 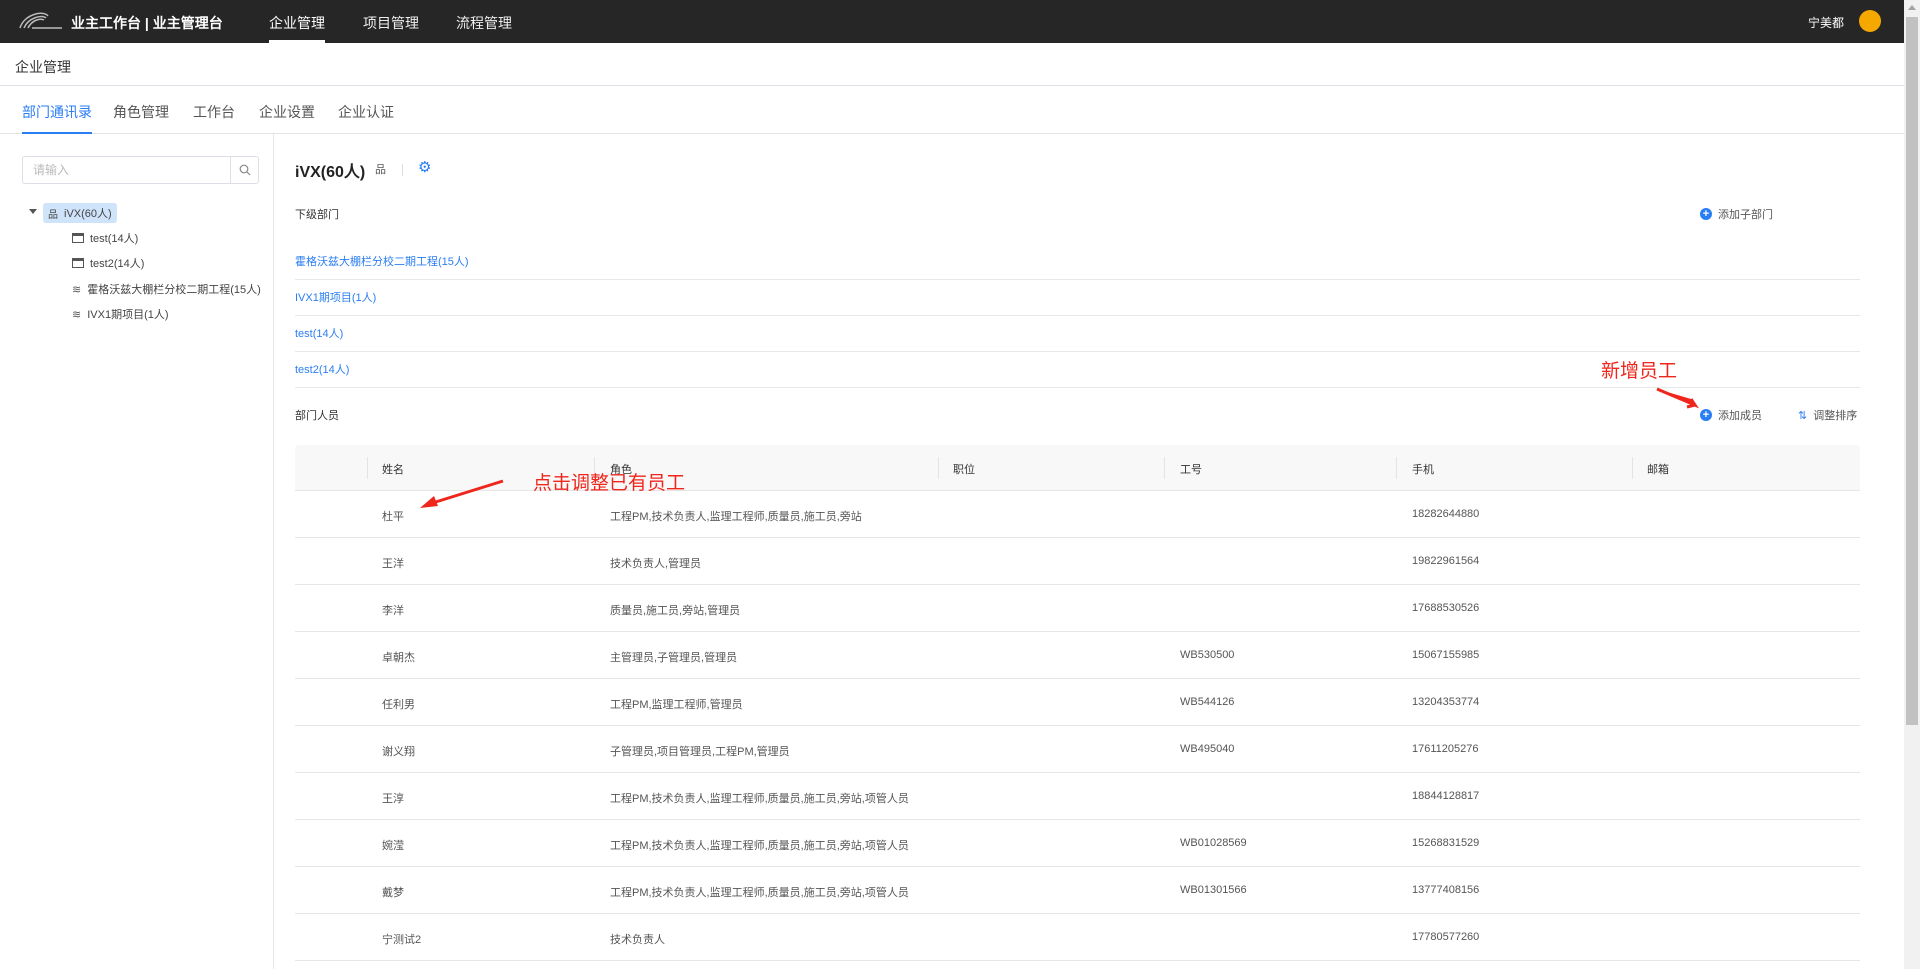 What do you see at coordinates (78, 238) in the screenshot?
I see `card-icon` at bounding box center [78, 238].